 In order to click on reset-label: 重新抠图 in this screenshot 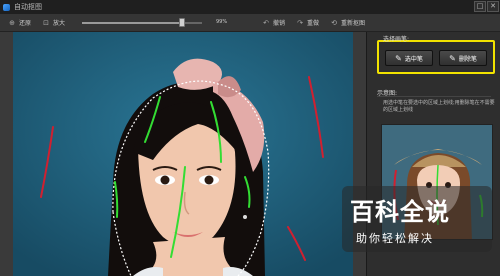, I will do `click(353, 23)`.